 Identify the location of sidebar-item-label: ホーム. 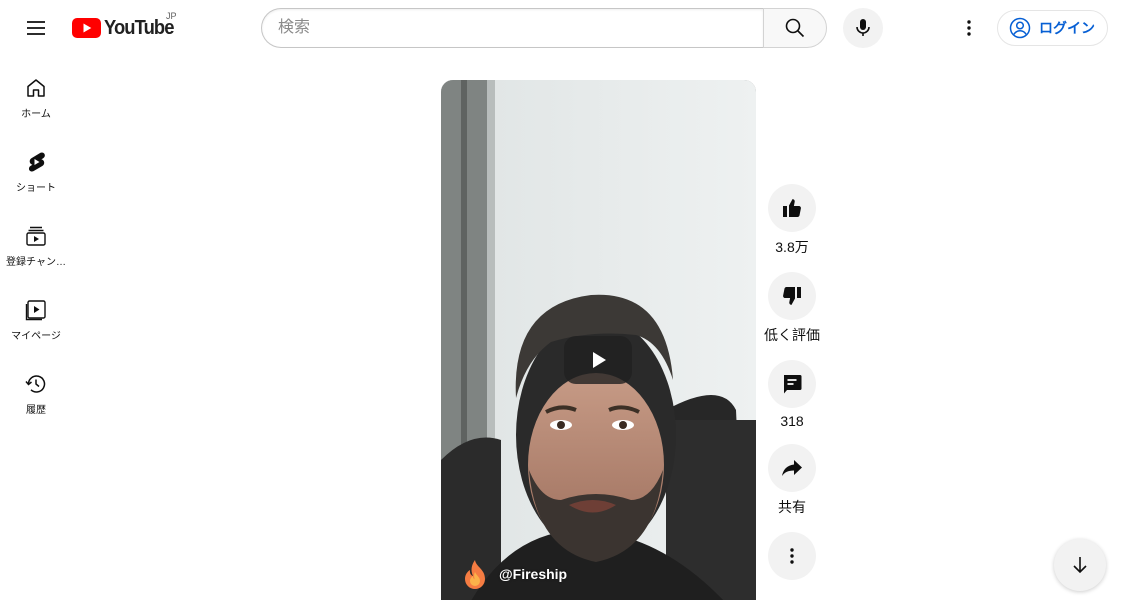
(36, 114).